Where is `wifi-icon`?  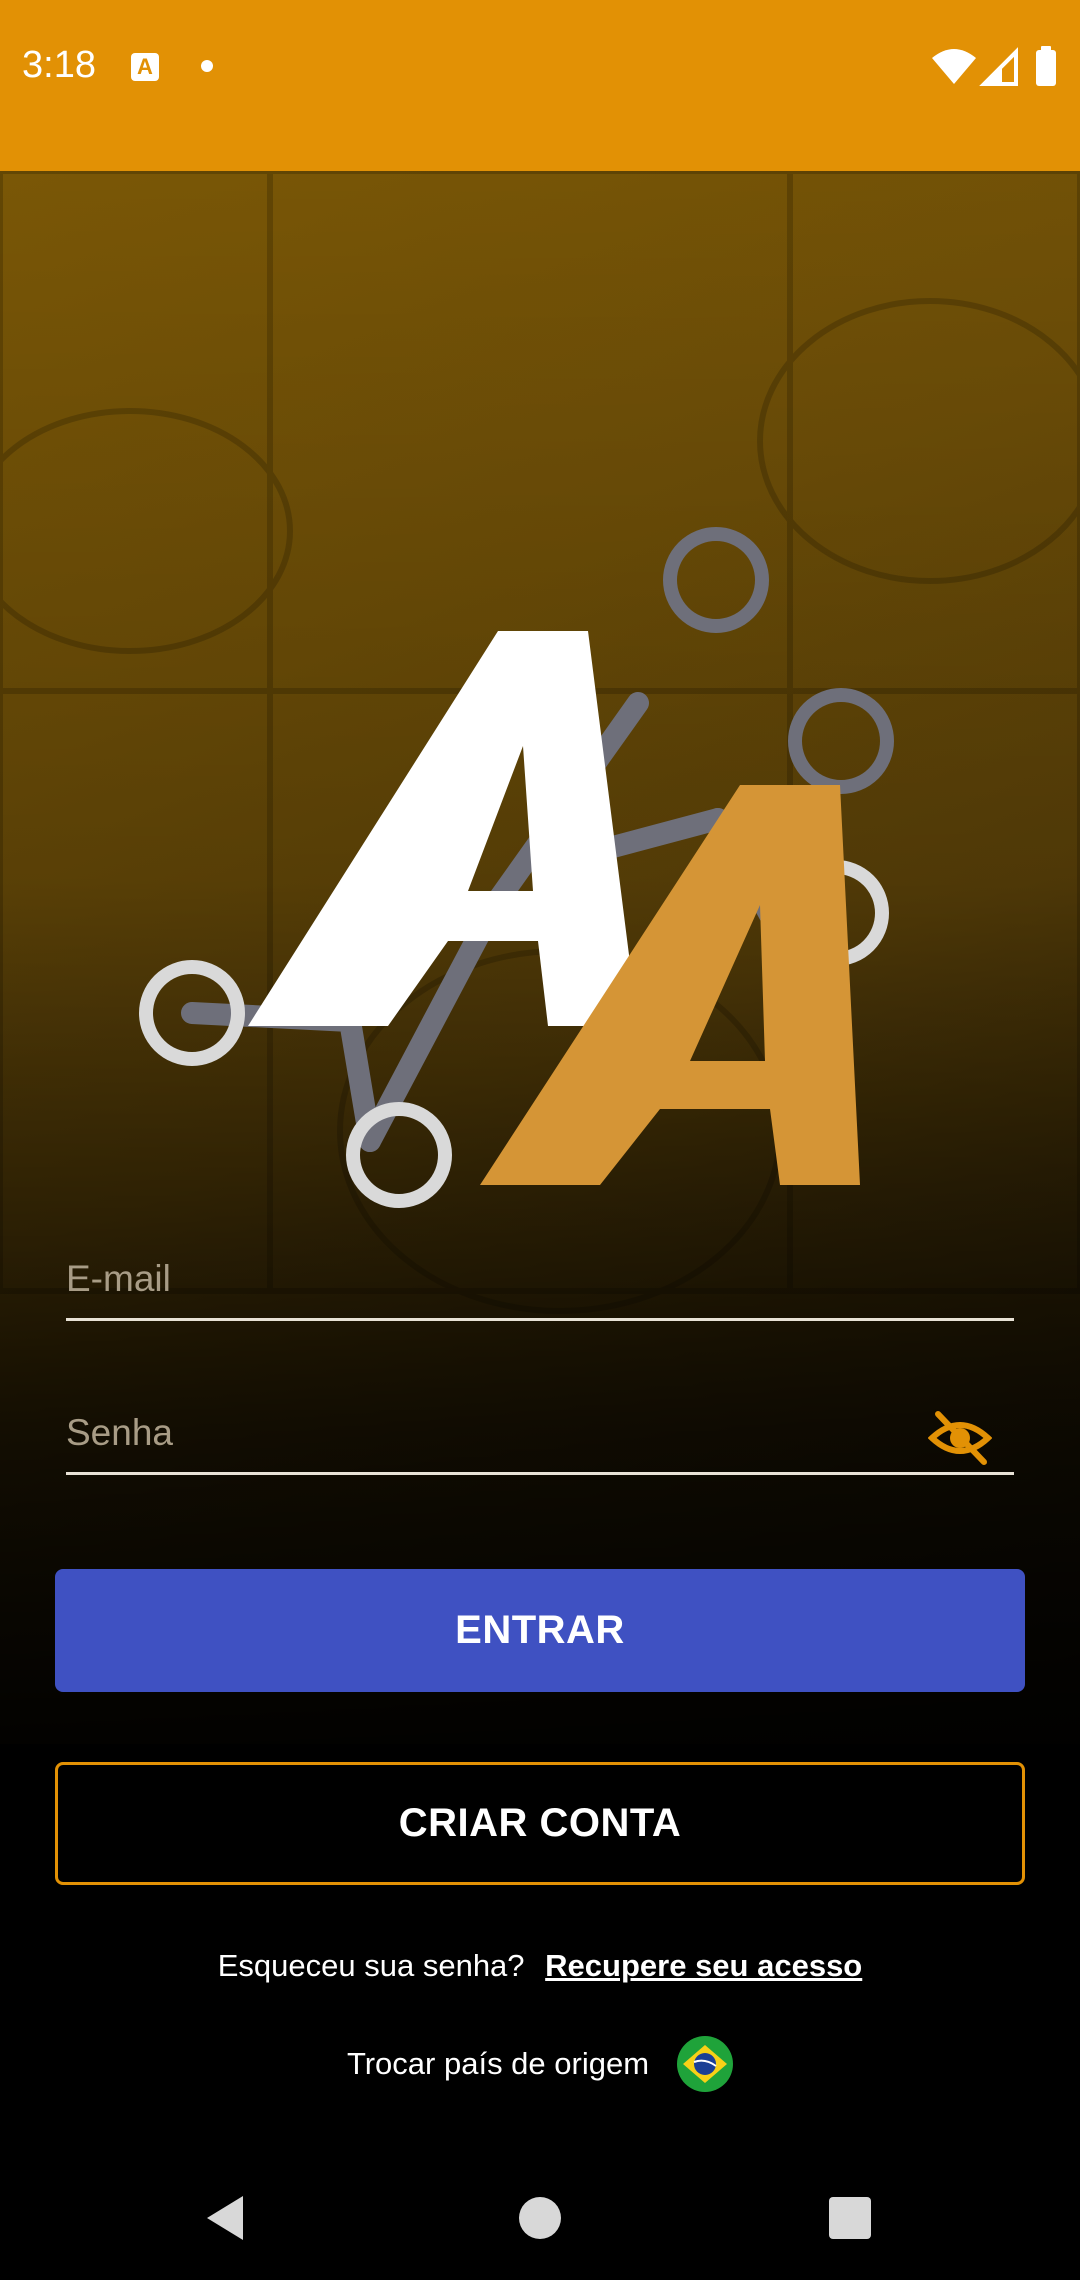
wifi-icon is located at coordinates (954, 66).